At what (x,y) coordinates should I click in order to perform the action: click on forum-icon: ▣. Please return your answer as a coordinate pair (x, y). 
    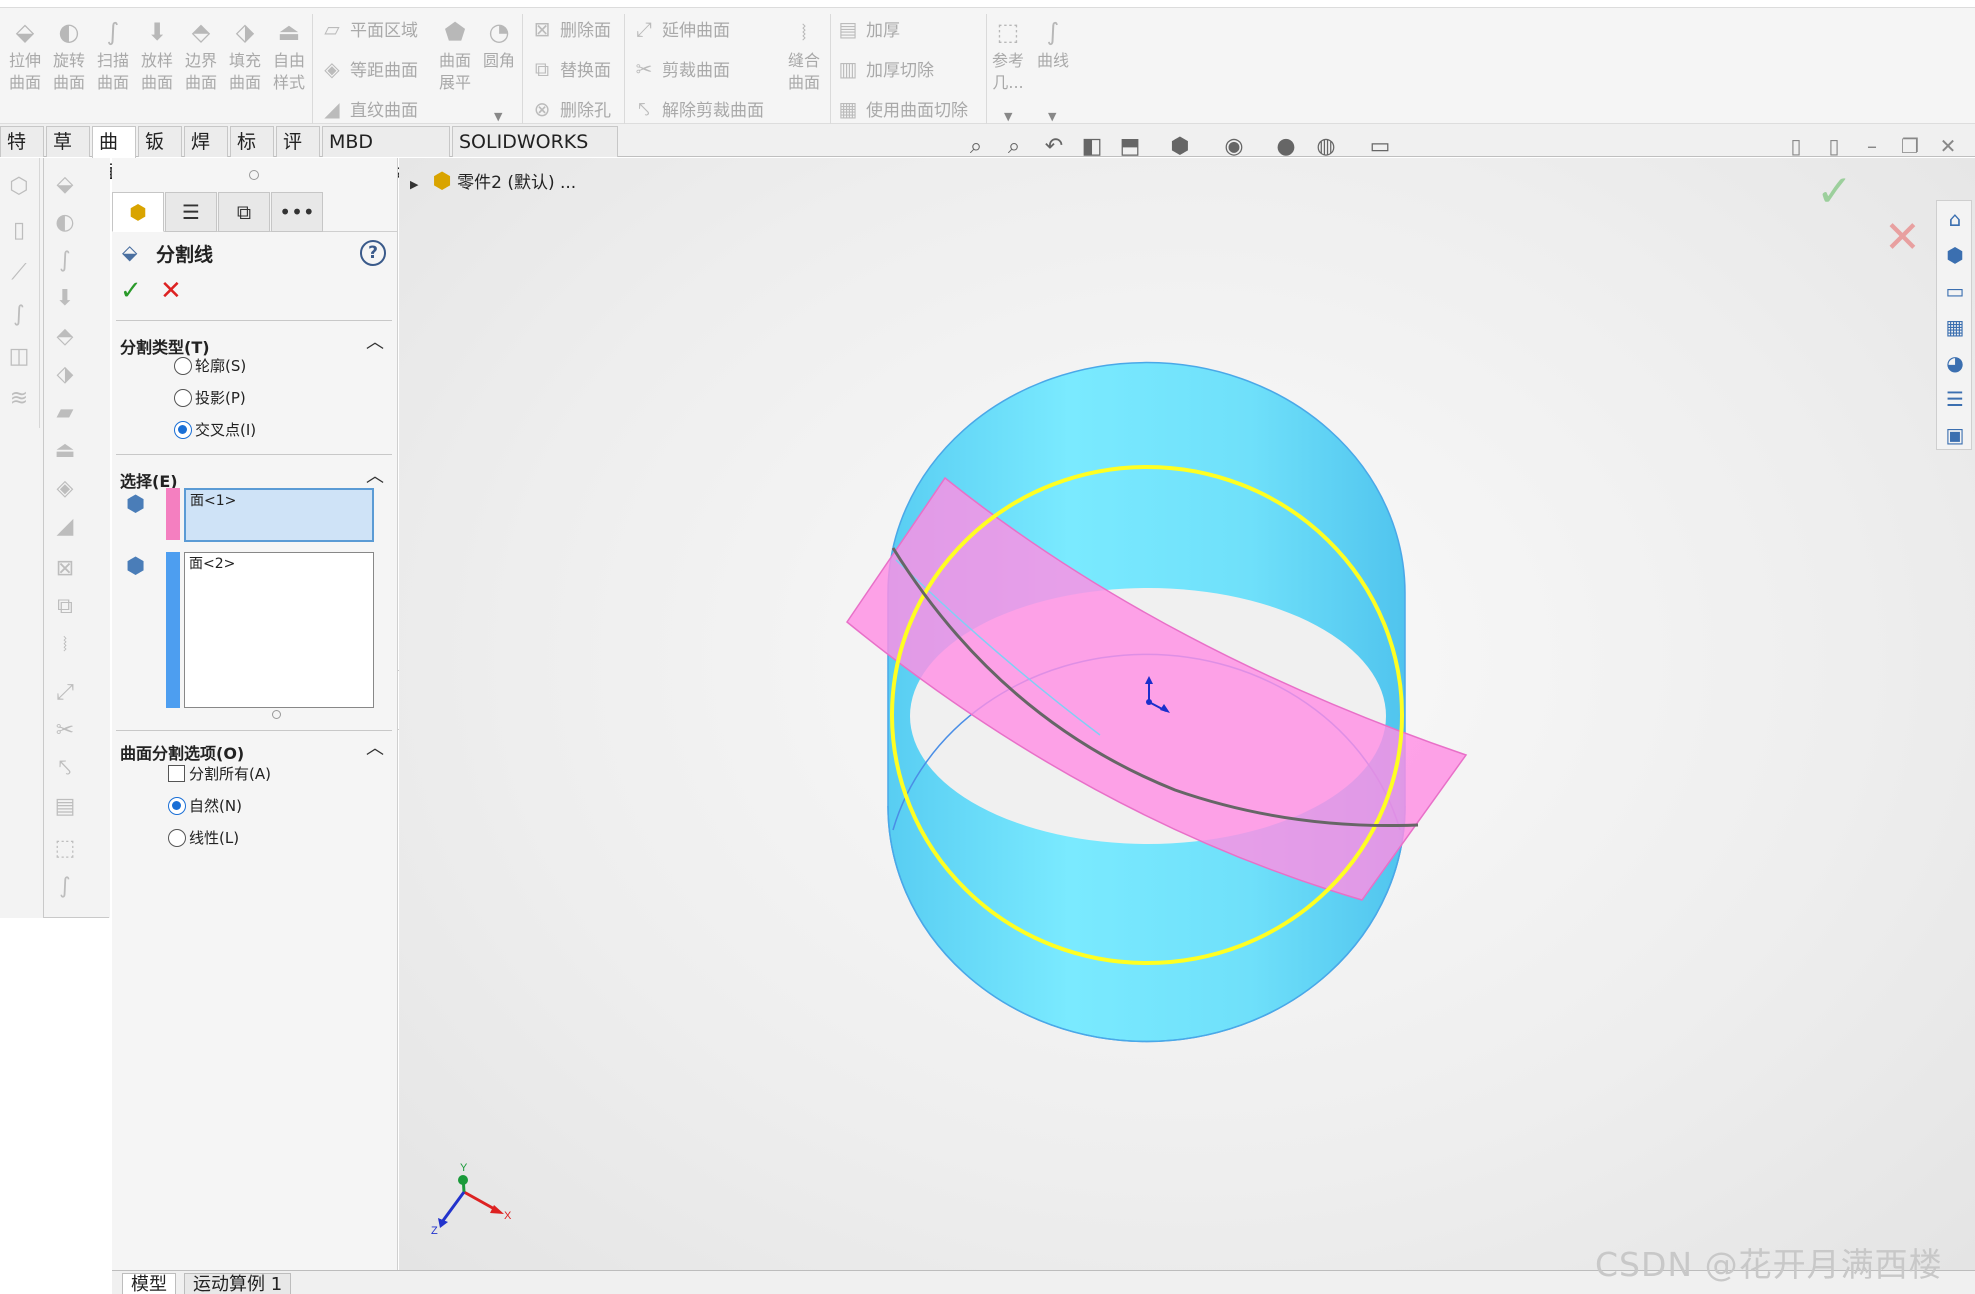
    Looking at the image, I should click on (1955, 435).